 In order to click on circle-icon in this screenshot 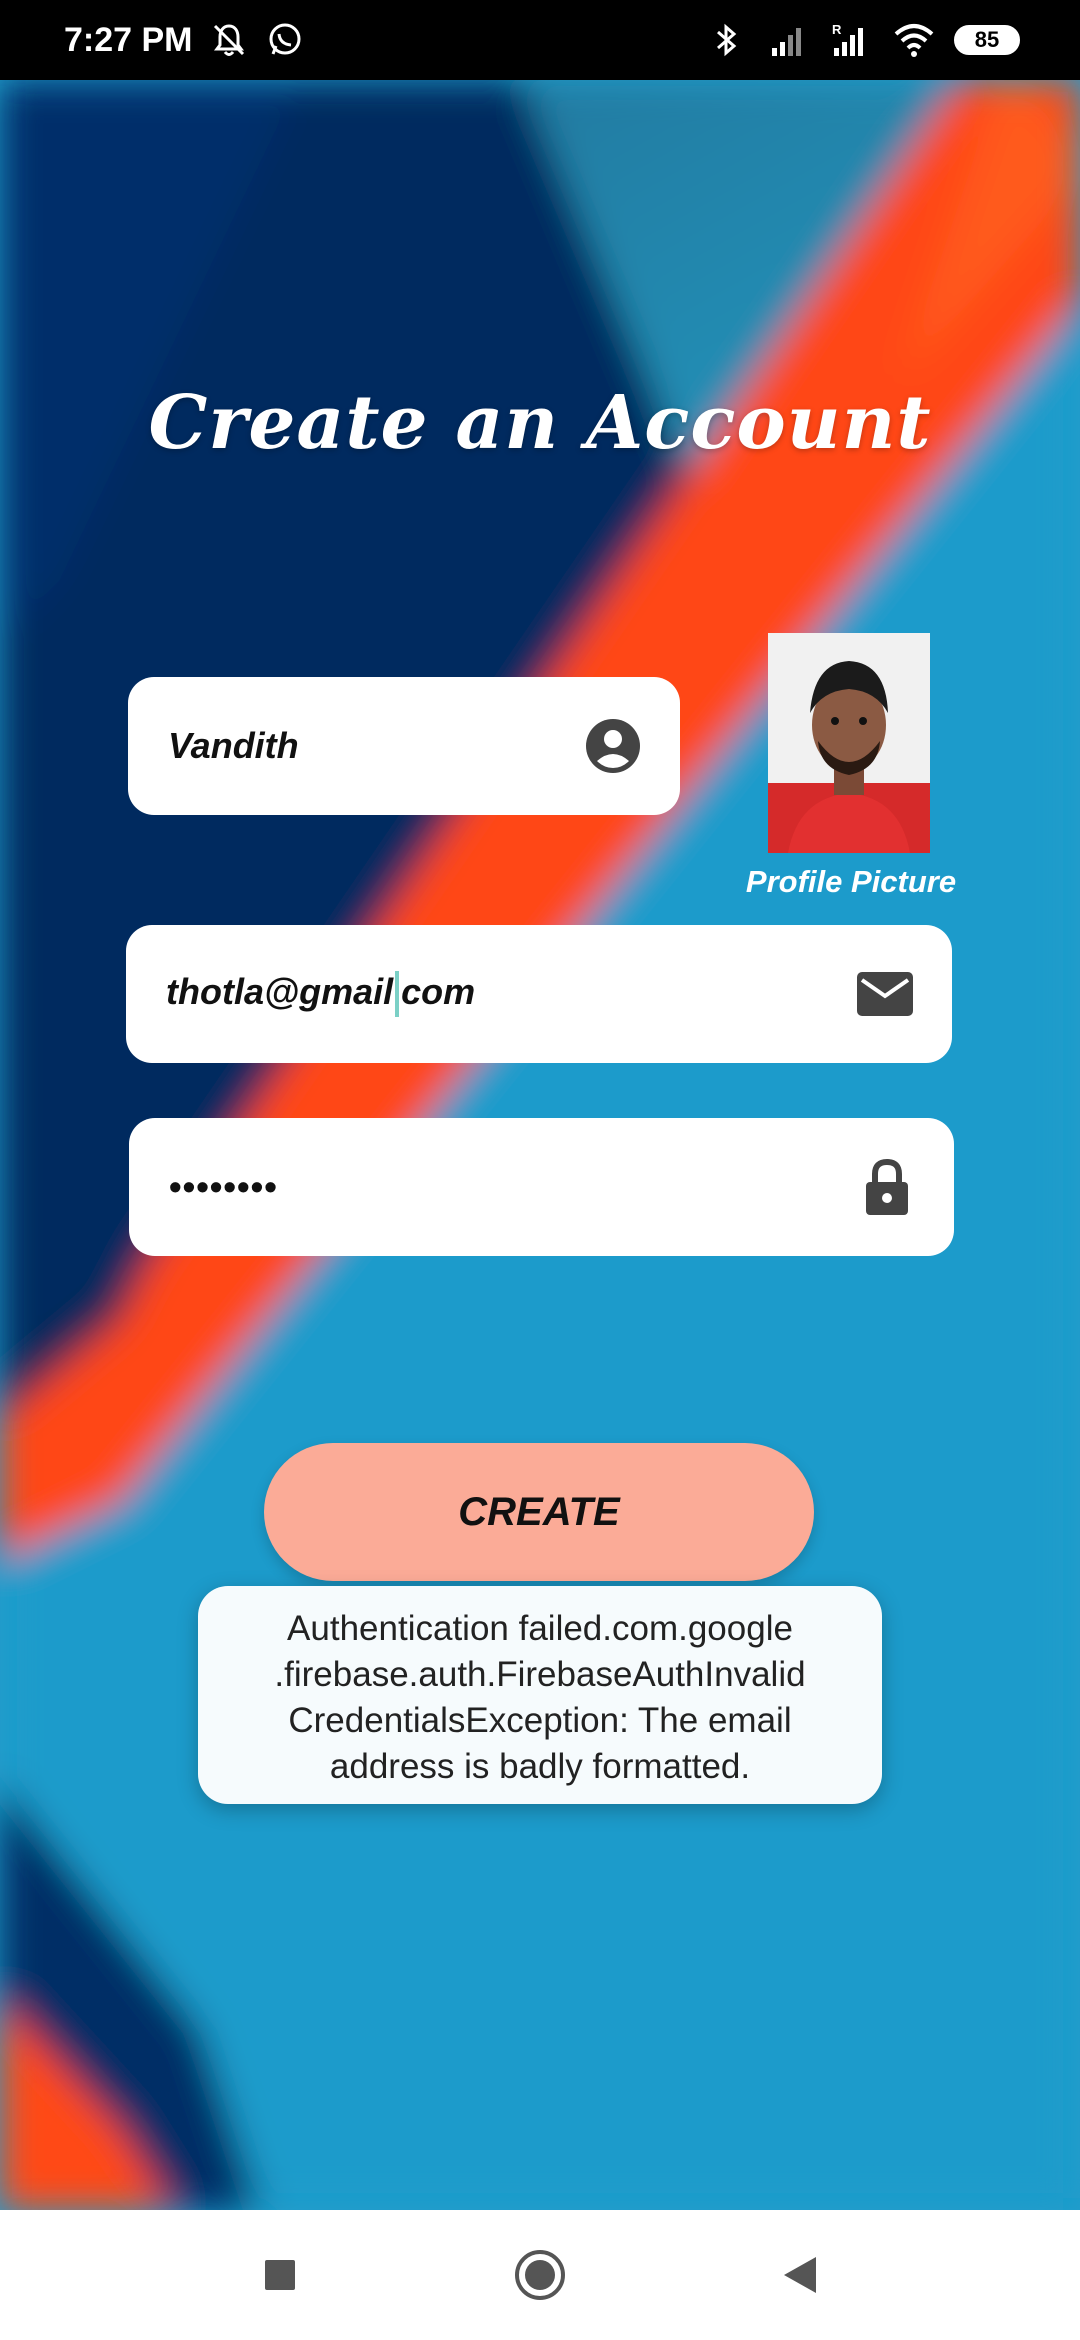, I will do `click(540, 2275)`.